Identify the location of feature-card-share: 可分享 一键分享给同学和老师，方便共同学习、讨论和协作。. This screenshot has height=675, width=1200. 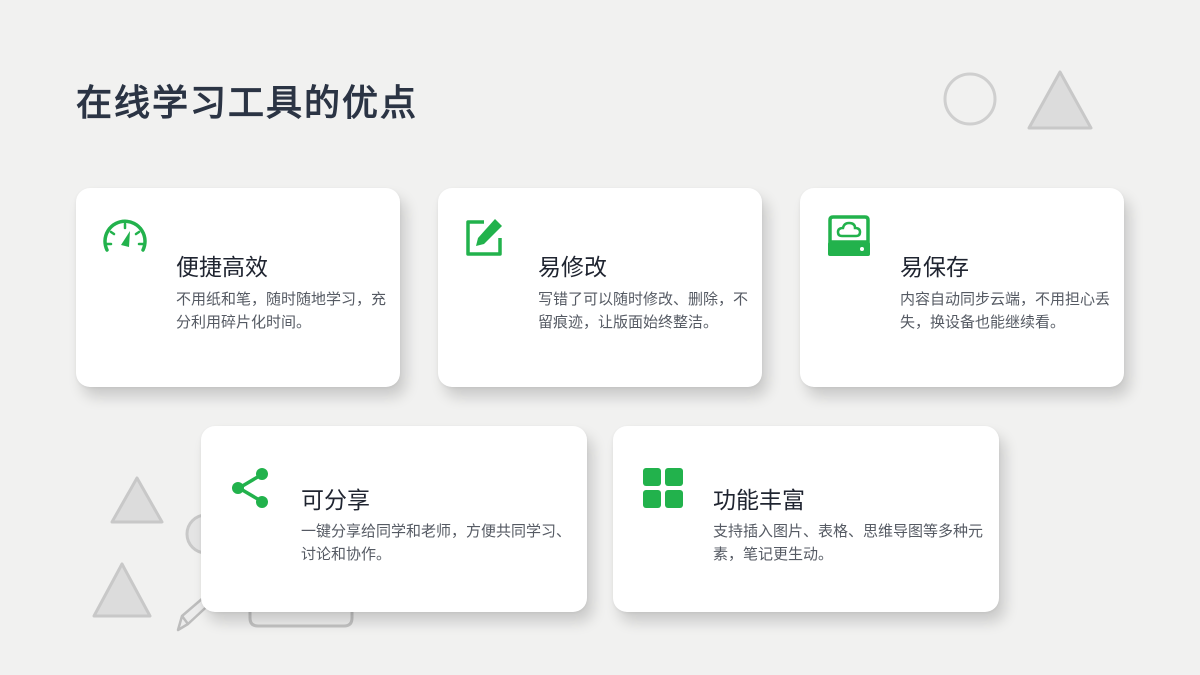
(394, 519).